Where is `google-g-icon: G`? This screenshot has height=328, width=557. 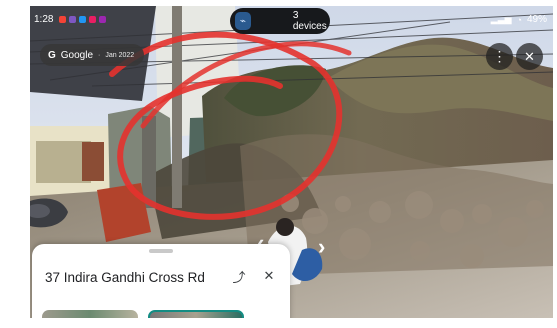
google-g-icon: G is located at coordinates (52, 55).